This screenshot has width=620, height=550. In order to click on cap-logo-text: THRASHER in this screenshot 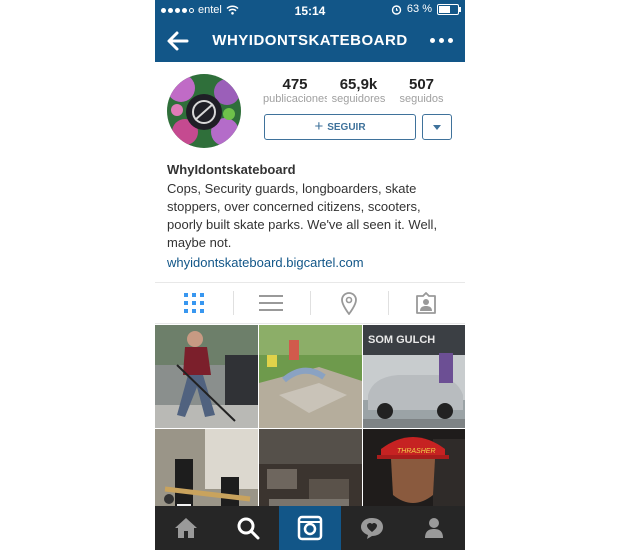, I will do `click(416, 451)`.